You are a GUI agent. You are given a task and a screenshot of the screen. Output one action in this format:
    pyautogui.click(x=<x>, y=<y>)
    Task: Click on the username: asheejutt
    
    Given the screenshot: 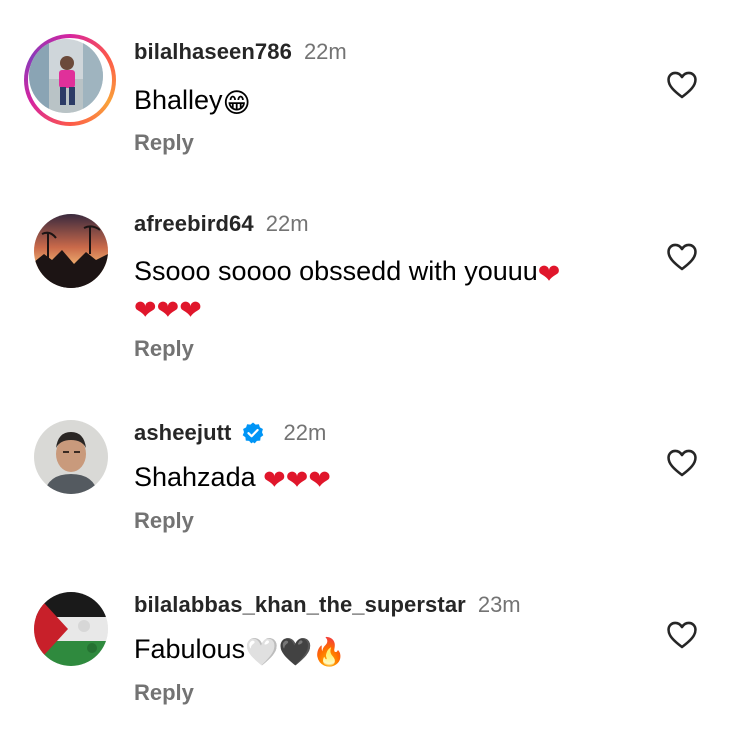 What is the action you would take?
    pyautogui.click(x=182, y=433)
    